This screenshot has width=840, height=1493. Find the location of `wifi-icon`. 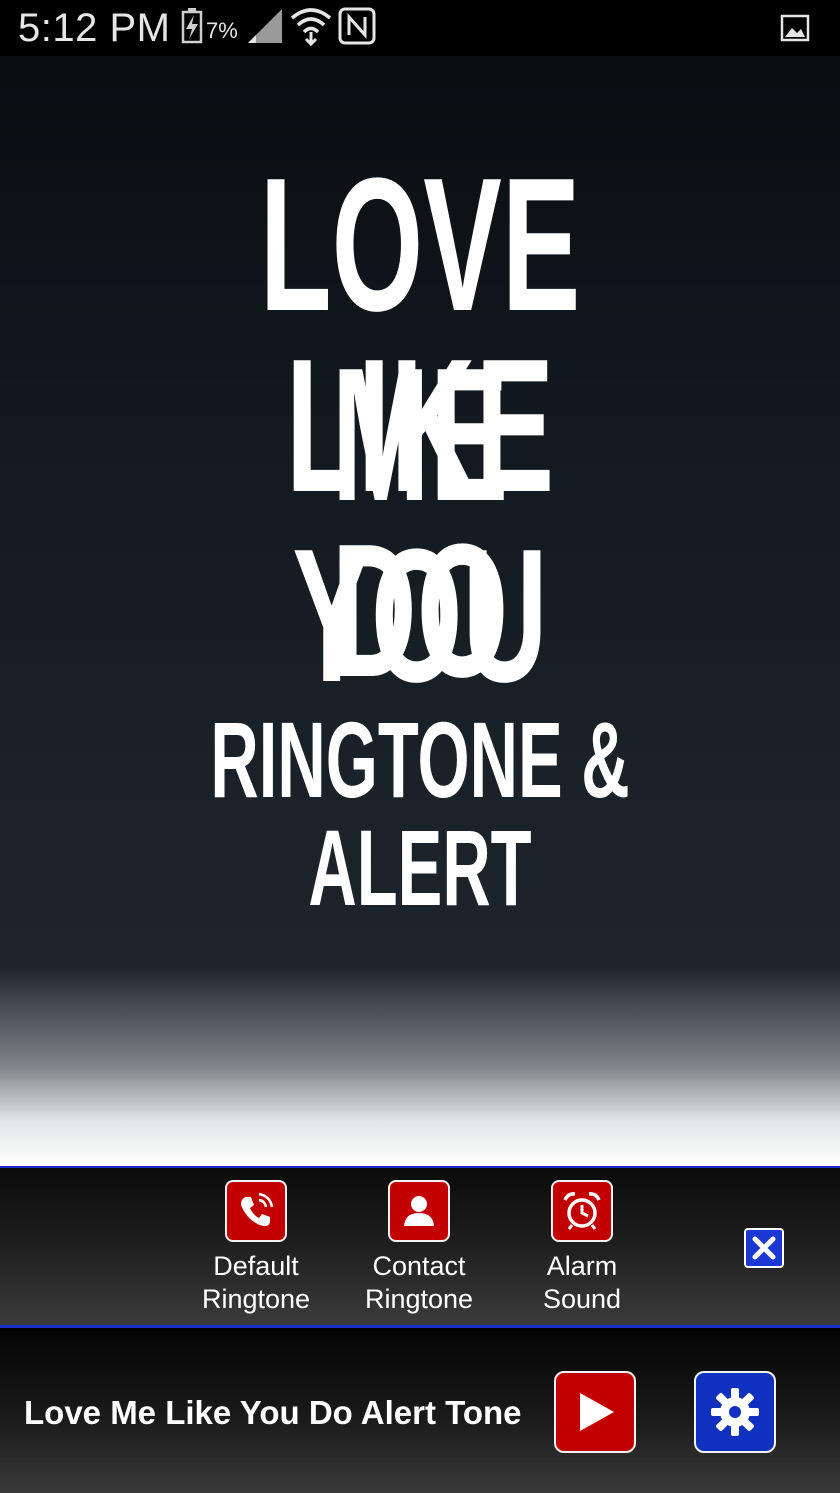

wifi-icon is located at coordinates (311, 28).